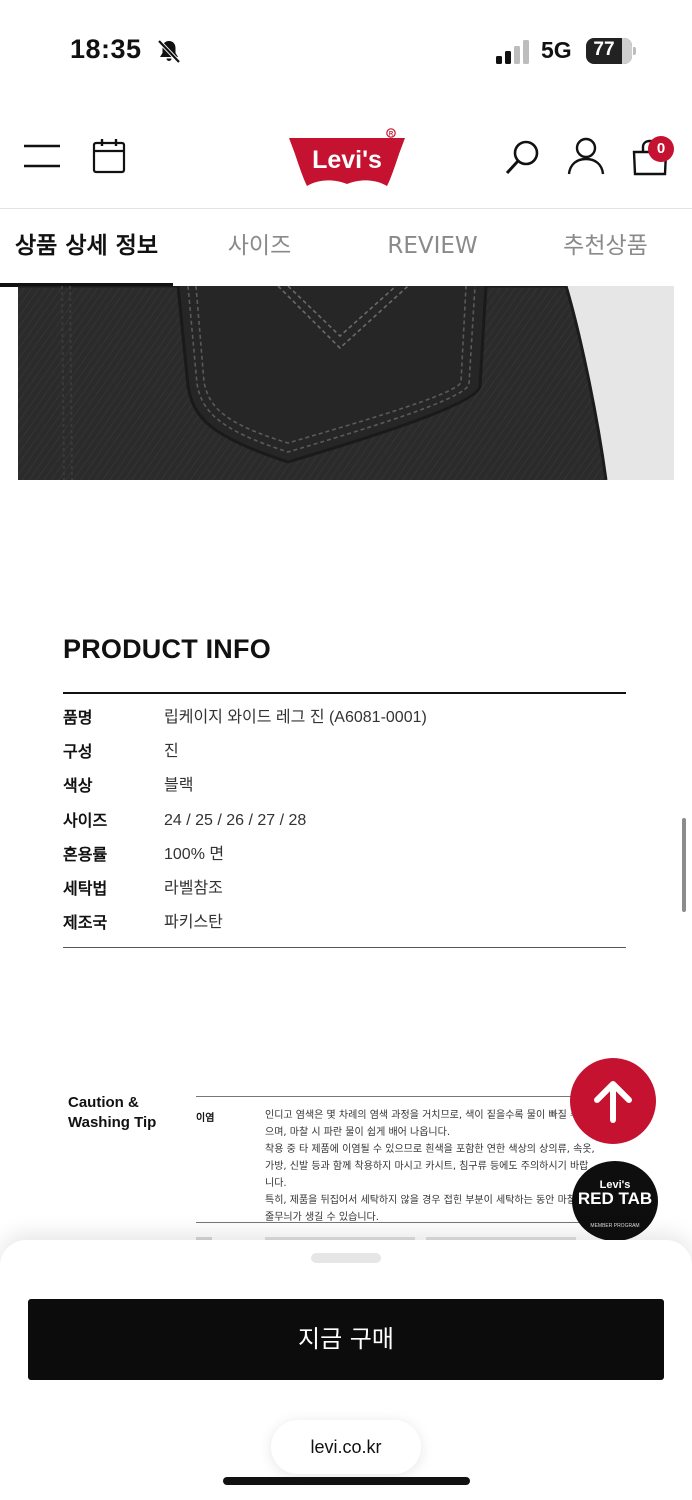  Describe the element at coordinates (344, 923) in the screenshot. I see `info-row-origin: 제조국 파키스탄` at that location.